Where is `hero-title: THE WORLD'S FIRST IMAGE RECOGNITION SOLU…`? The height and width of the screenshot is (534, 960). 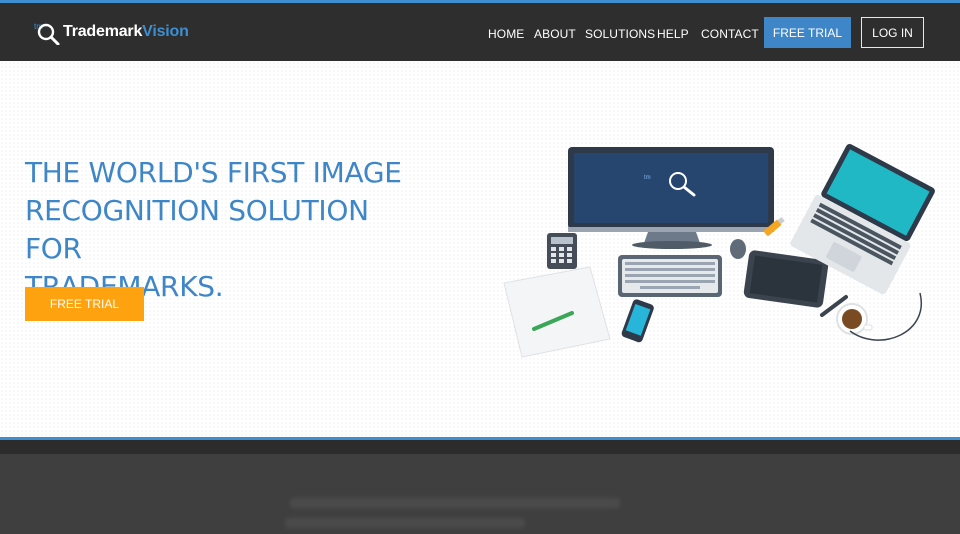 hero-title: THE WORLD'S FIRST IMAGE RECOGNITION SOLU… is located at coordinates (225, 230).